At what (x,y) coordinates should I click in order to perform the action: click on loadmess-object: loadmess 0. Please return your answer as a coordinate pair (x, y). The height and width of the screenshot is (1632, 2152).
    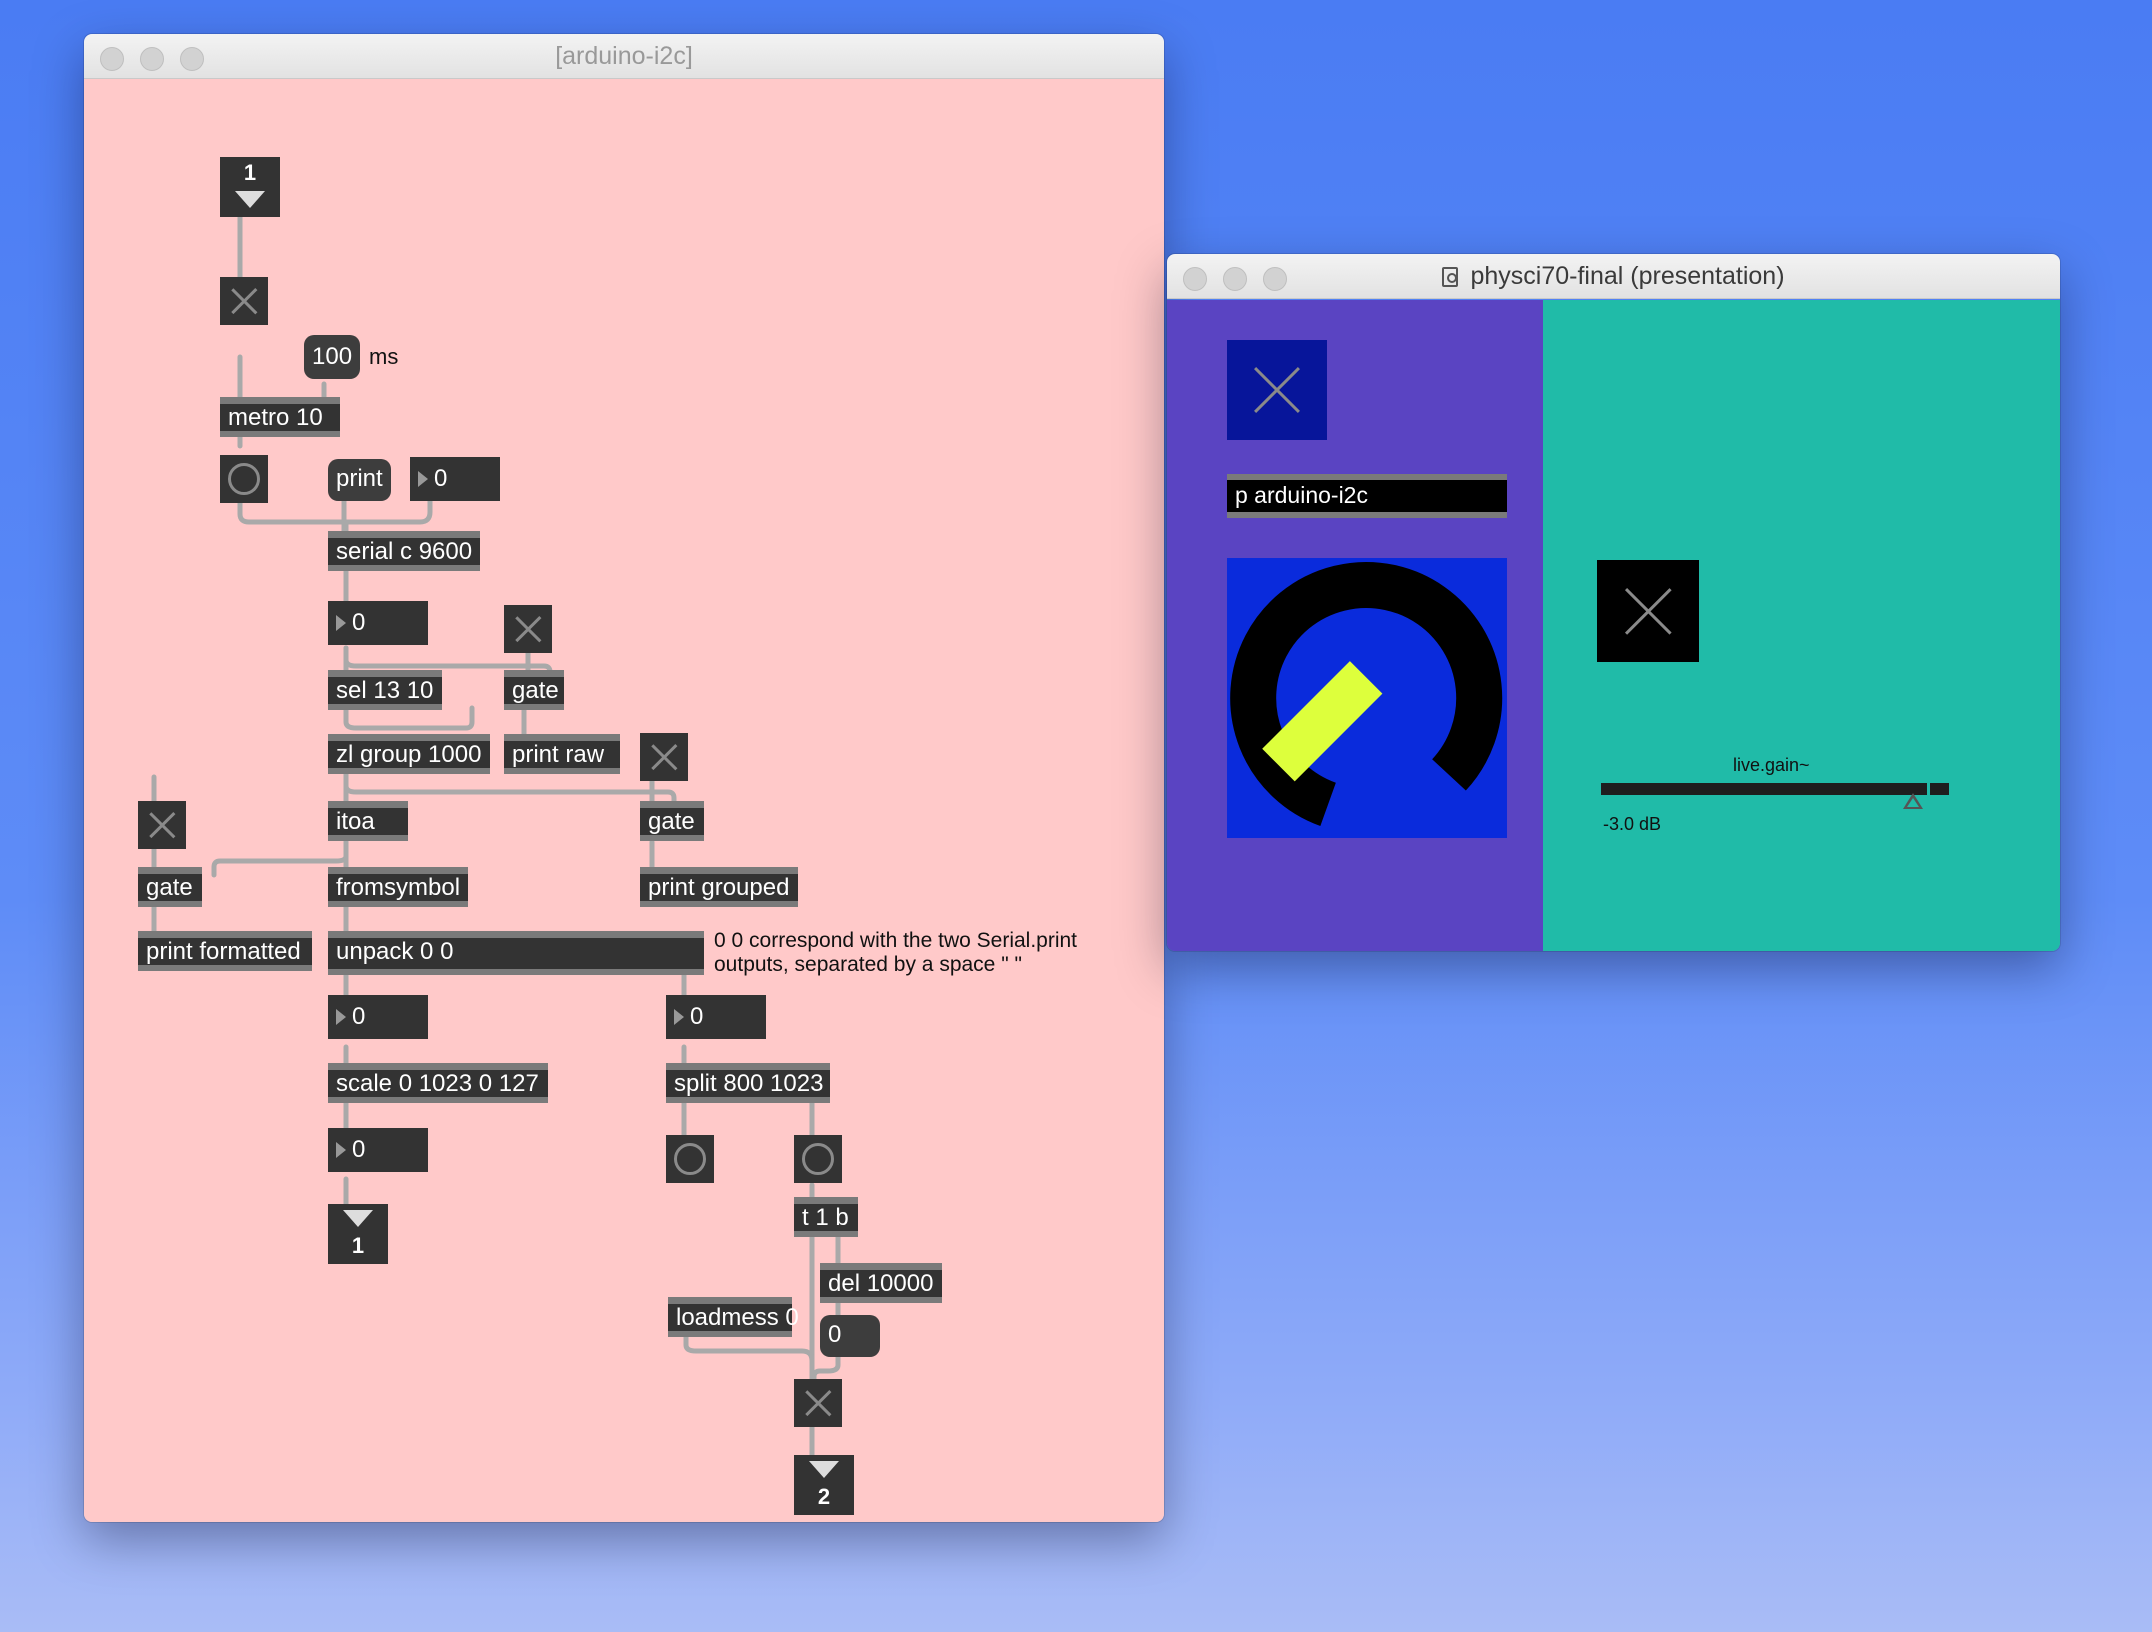
    Looking at the image, I should click on (733, 1317).